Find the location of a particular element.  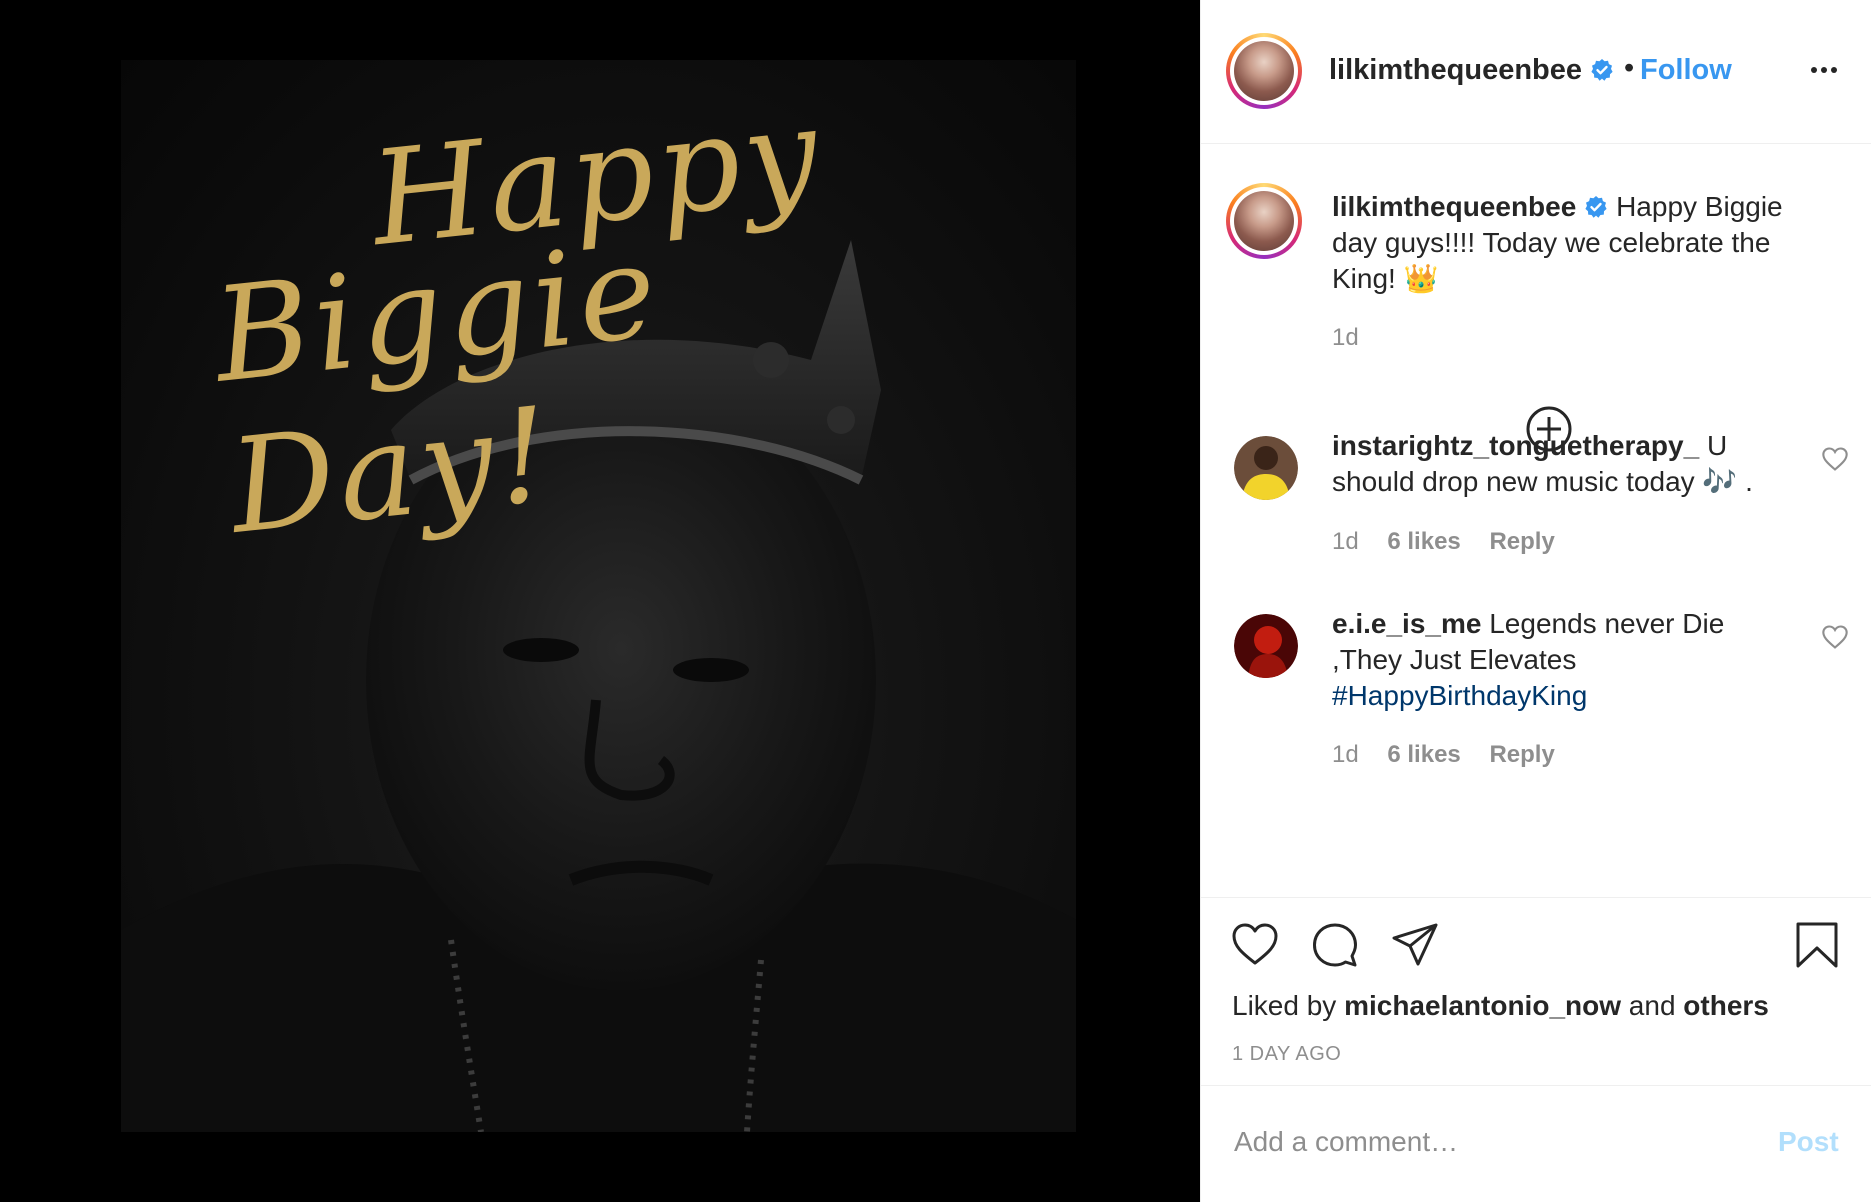

comment-username: e.i.e_is_me is located at coordinates (1406, 623).